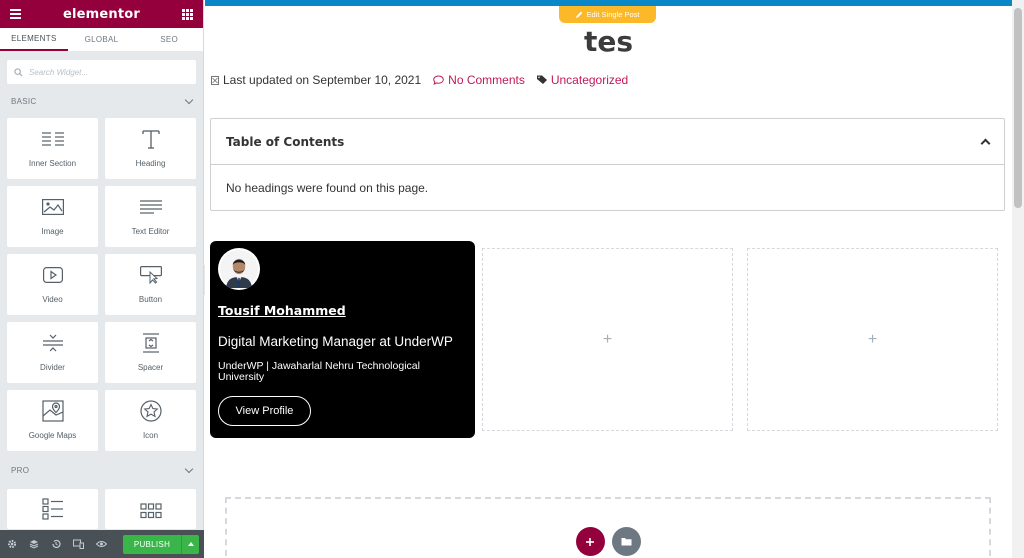 The image size is (1024, 558). I want to click on widget-google-maps: Google Maps, so click(52, 420).